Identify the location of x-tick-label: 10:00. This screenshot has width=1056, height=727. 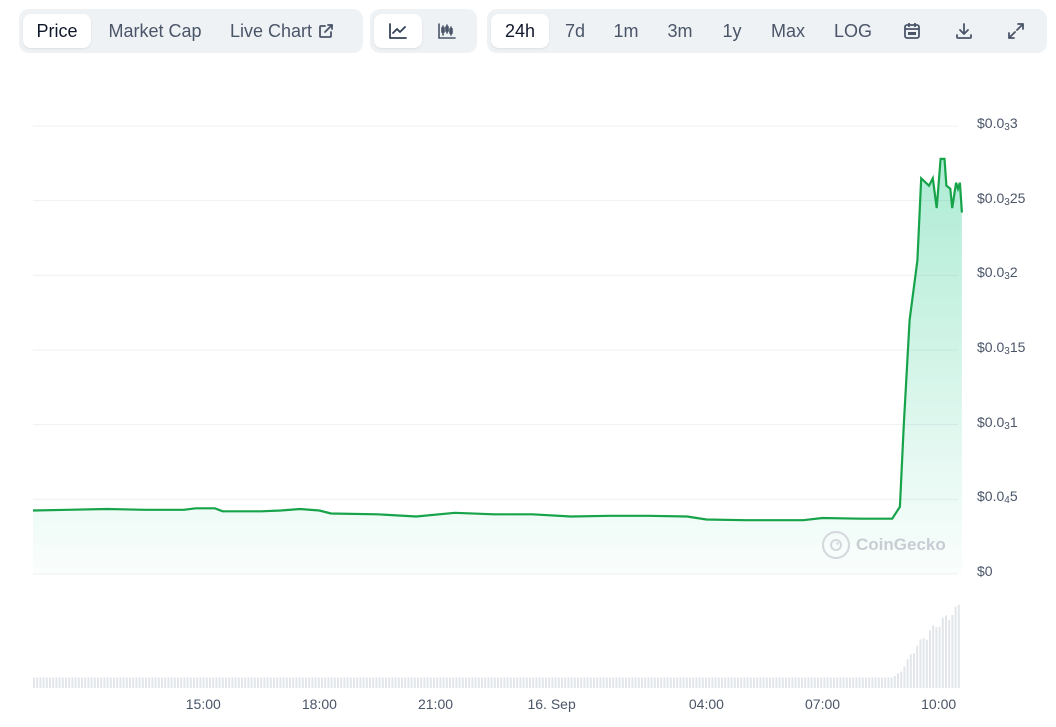
(939, 704).